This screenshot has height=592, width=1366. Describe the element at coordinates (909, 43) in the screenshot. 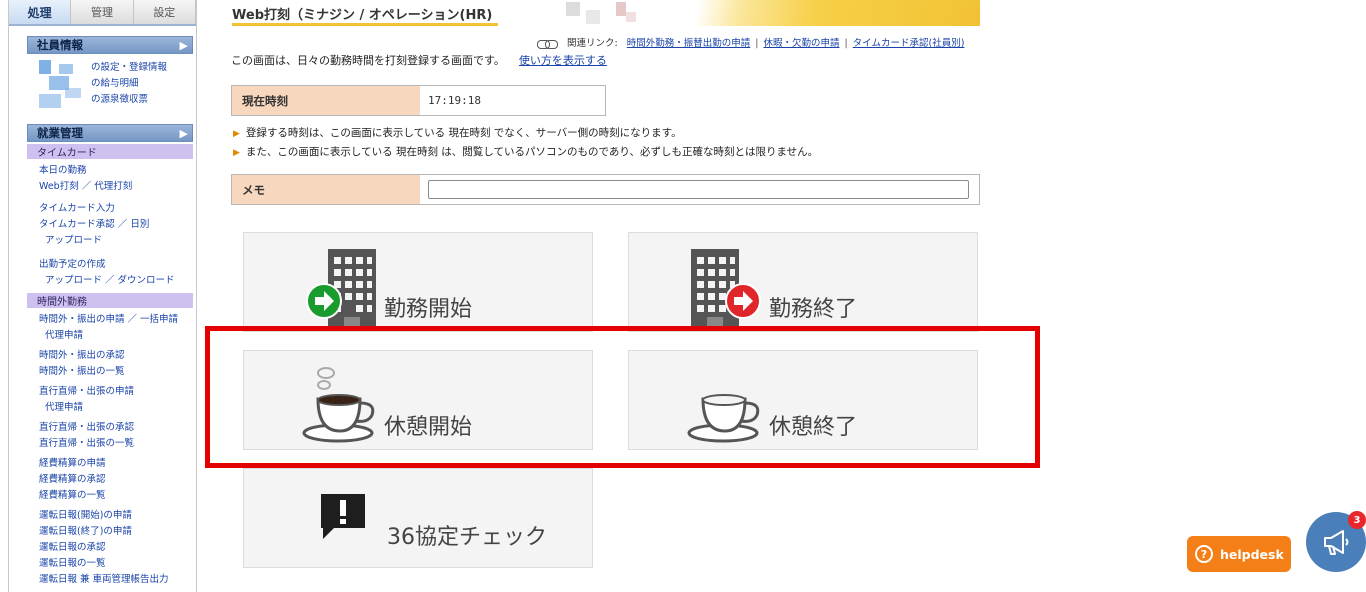

I see `related-link-timecard-approval: タイムカード承認(社員別)` at that location.